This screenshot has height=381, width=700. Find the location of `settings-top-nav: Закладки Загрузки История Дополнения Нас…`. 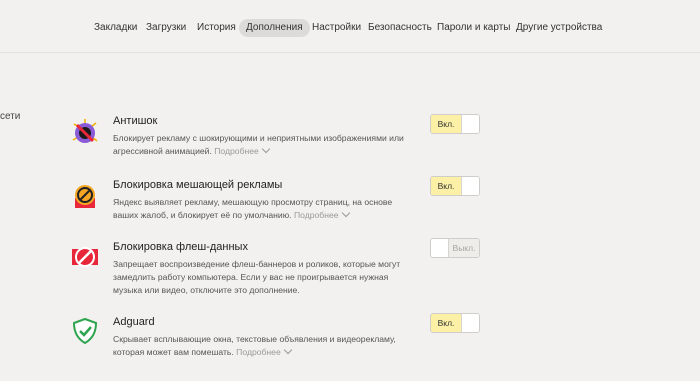

settings-top-nav: Закладки Загрузки История Дополнения Нас… is located at coordinates (350, 26).